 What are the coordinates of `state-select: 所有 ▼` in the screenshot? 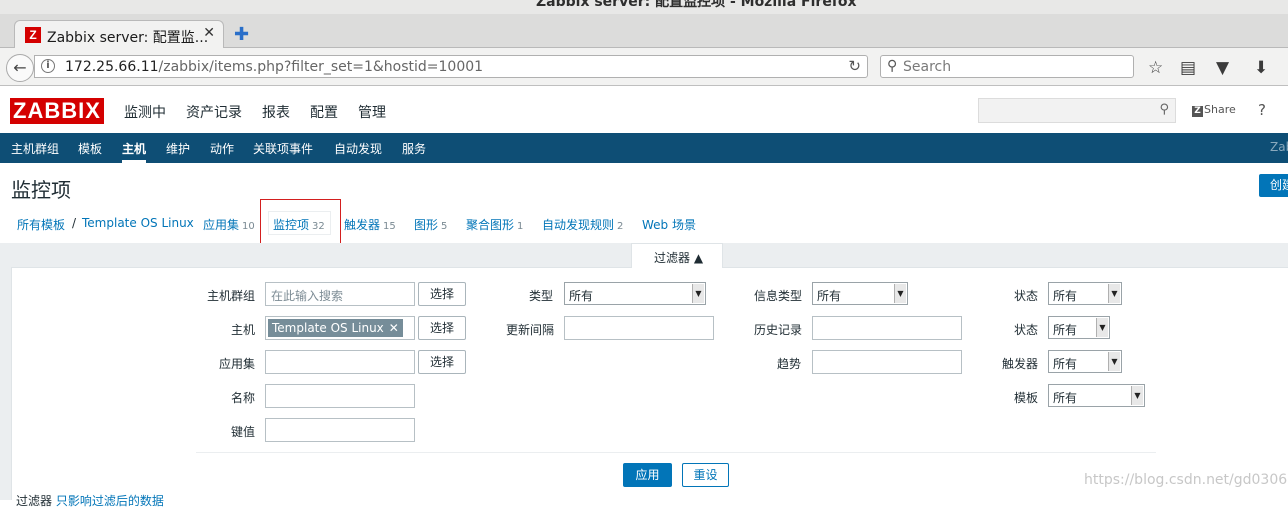 It's located at (1079, 327).